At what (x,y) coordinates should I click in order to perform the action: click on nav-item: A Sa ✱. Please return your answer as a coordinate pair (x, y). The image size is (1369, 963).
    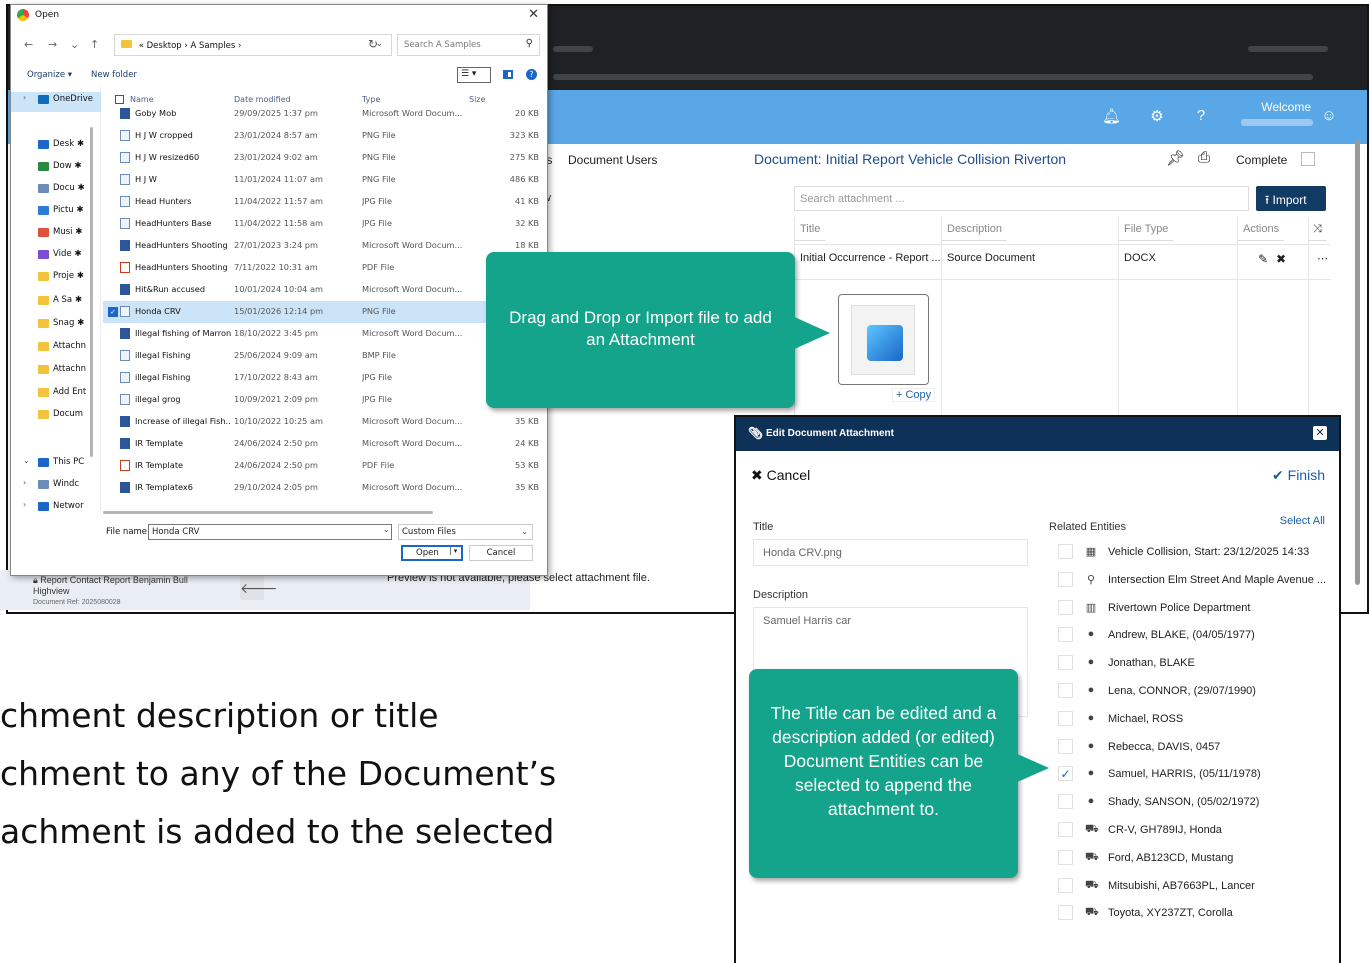
    Looking at the image, I should click on (56, 303).